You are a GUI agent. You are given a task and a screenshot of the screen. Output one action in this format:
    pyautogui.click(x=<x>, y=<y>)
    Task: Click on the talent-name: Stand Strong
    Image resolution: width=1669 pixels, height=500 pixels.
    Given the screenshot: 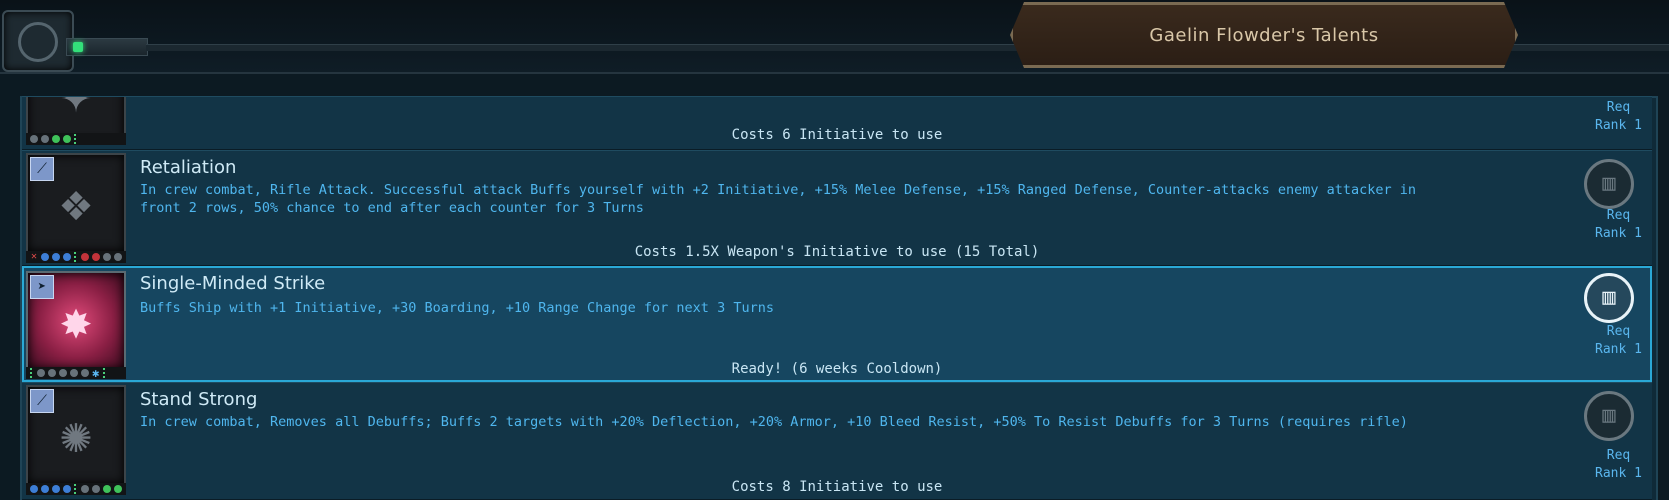 What is the action you would take?
    pyautogui.click(x=199, y=399)
    